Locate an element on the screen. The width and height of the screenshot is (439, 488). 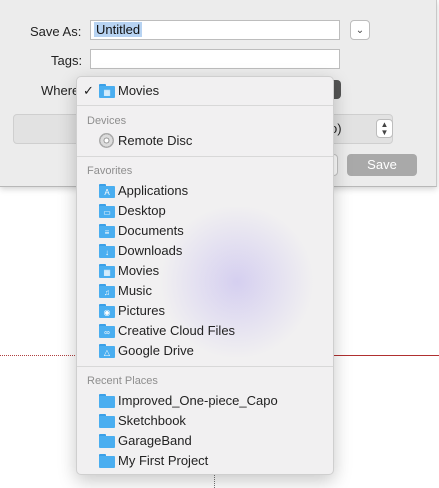
menu-item-pictures: ◉ Pictures is located at coordinates (205, 311).